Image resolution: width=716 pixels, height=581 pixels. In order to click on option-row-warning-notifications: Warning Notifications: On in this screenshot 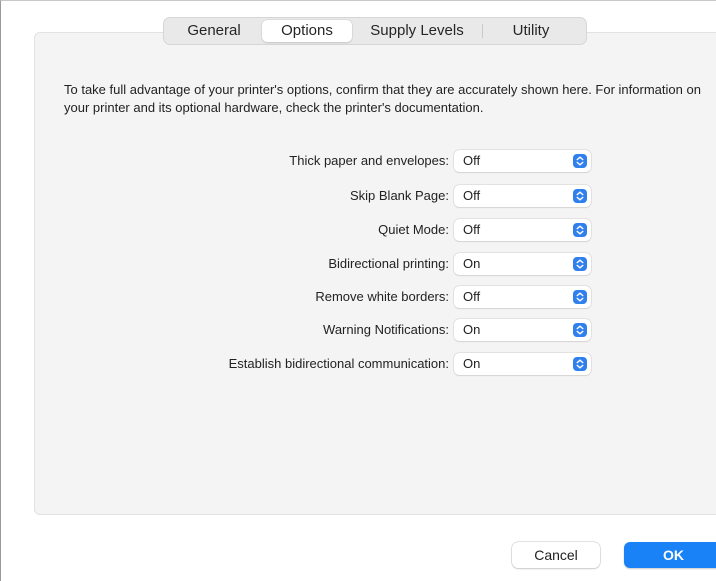, I will do `click(326, 330)`.